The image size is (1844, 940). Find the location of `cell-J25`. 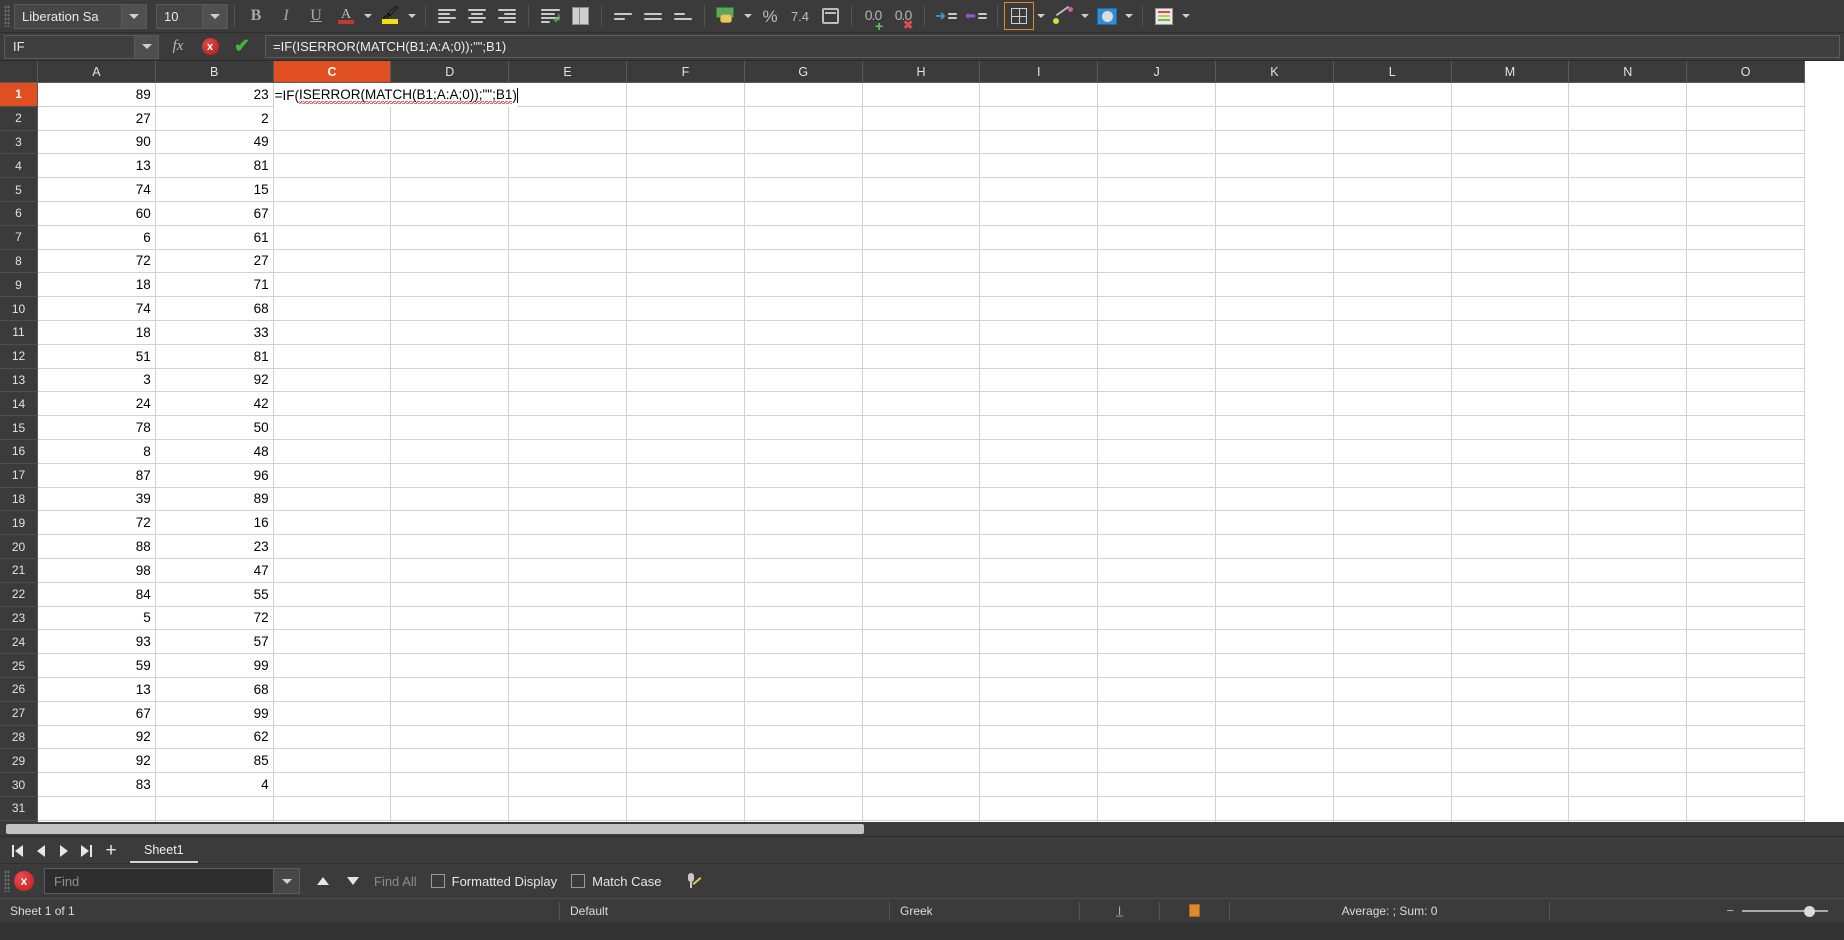

cell-J25 is located at coordinates (1157, 666).